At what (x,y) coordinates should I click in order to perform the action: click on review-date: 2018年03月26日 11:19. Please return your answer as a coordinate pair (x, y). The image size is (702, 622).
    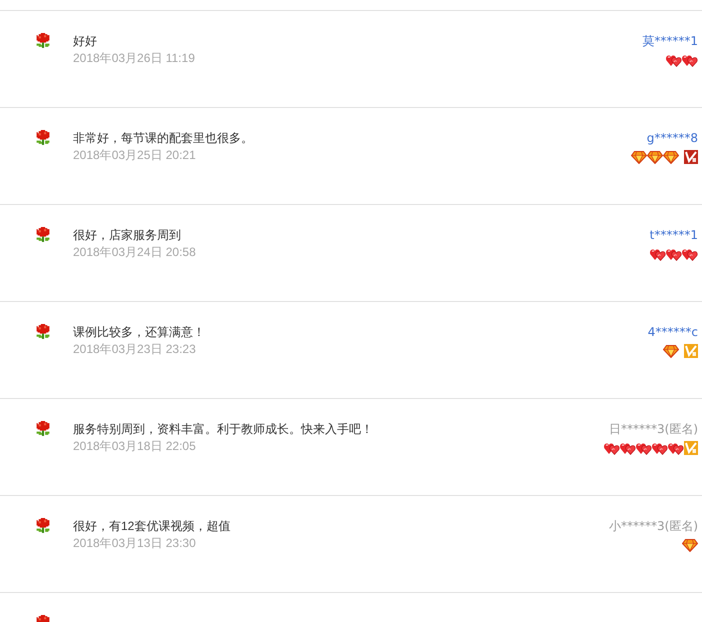
    Looking at the image, I should click on (134, 58).